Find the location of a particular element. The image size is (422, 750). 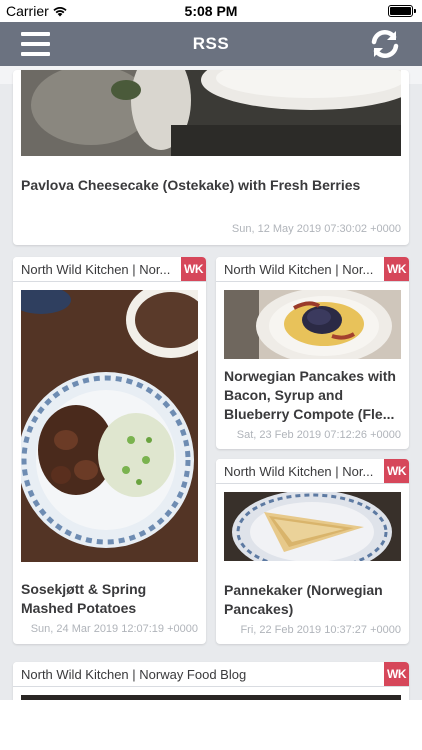

card-date: Fri, 22 Feb 2019 10:37:27 +0000 is located at coordinates (320, 630).